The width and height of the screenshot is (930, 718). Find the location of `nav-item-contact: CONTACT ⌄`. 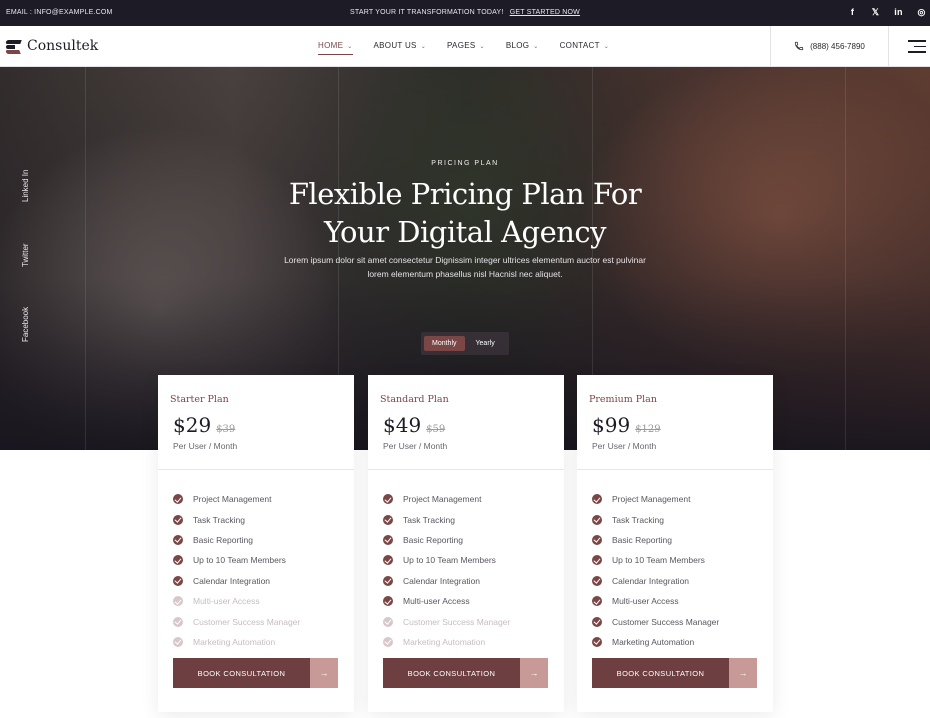

nav-item-contact: CONTACT ⌄ is located at coordinates (585, 45).